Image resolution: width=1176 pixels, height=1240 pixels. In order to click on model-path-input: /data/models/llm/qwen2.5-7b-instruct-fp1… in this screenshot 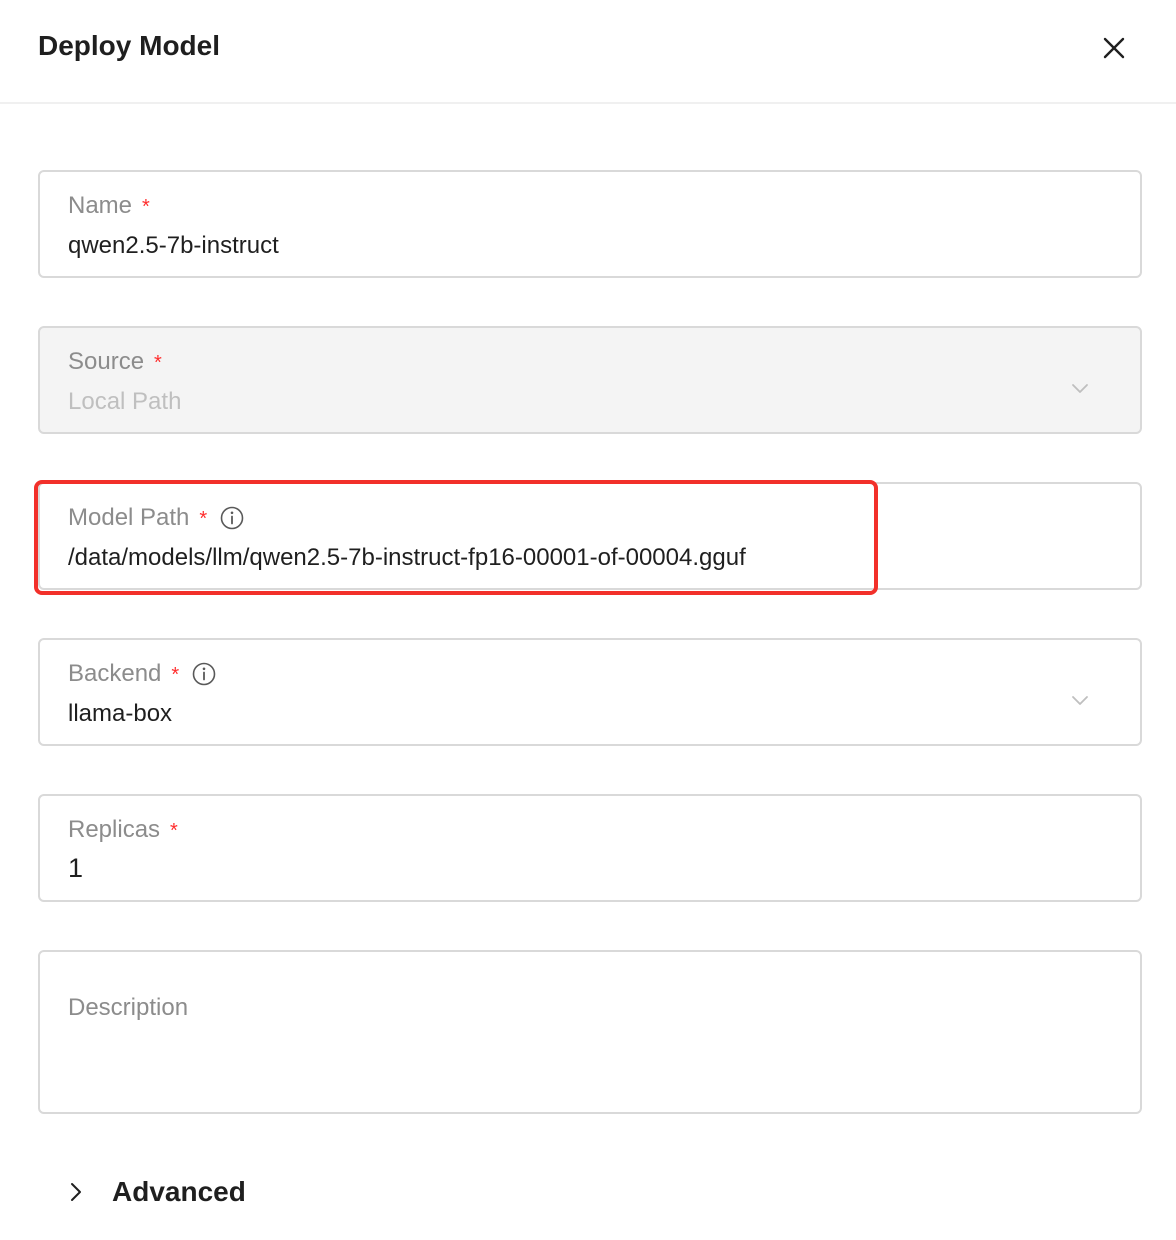, I will do `click(407, 558)`.